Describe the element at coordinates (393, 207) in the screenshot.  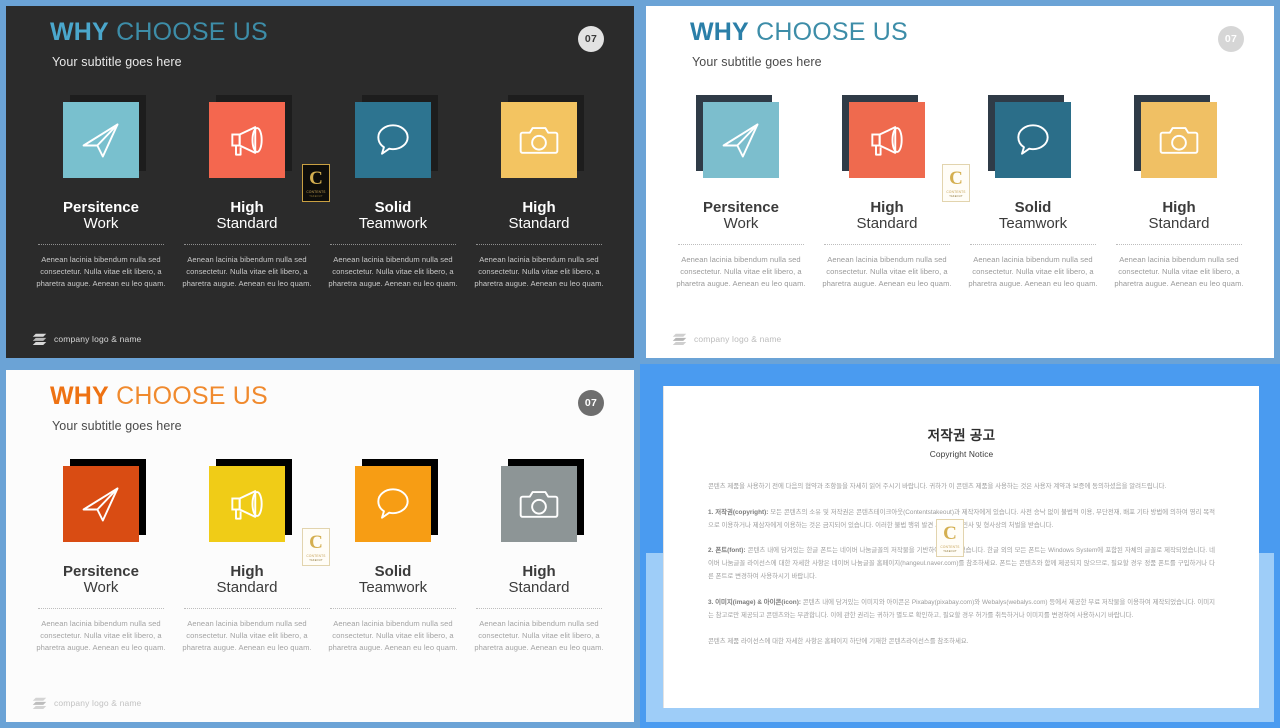
I see `card-heading-line1: Solid` at that location.